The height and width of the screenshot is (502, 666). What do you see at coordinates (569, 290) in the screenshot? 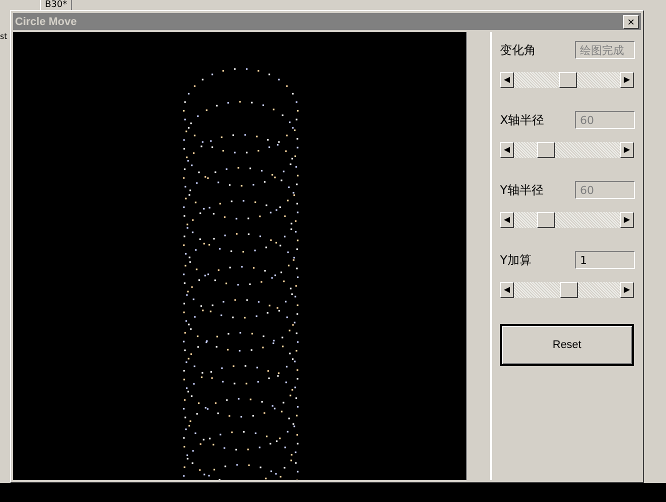
I see `slider-thumb` at bounding box center [569, 290].